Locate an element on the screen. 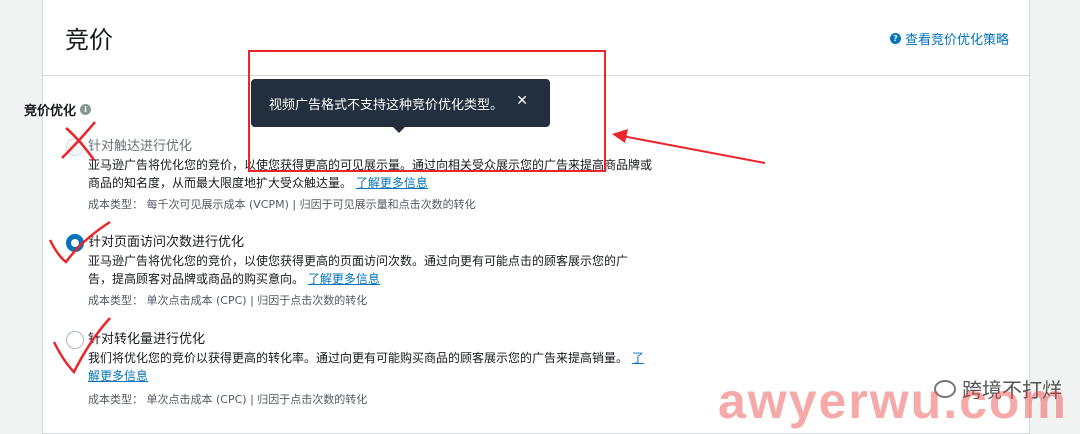 The height and width of the screenshot is (434, 1080). bid-strategy-help-link: ? 查看竞价优化策略 is located at coordinates (949, 38).